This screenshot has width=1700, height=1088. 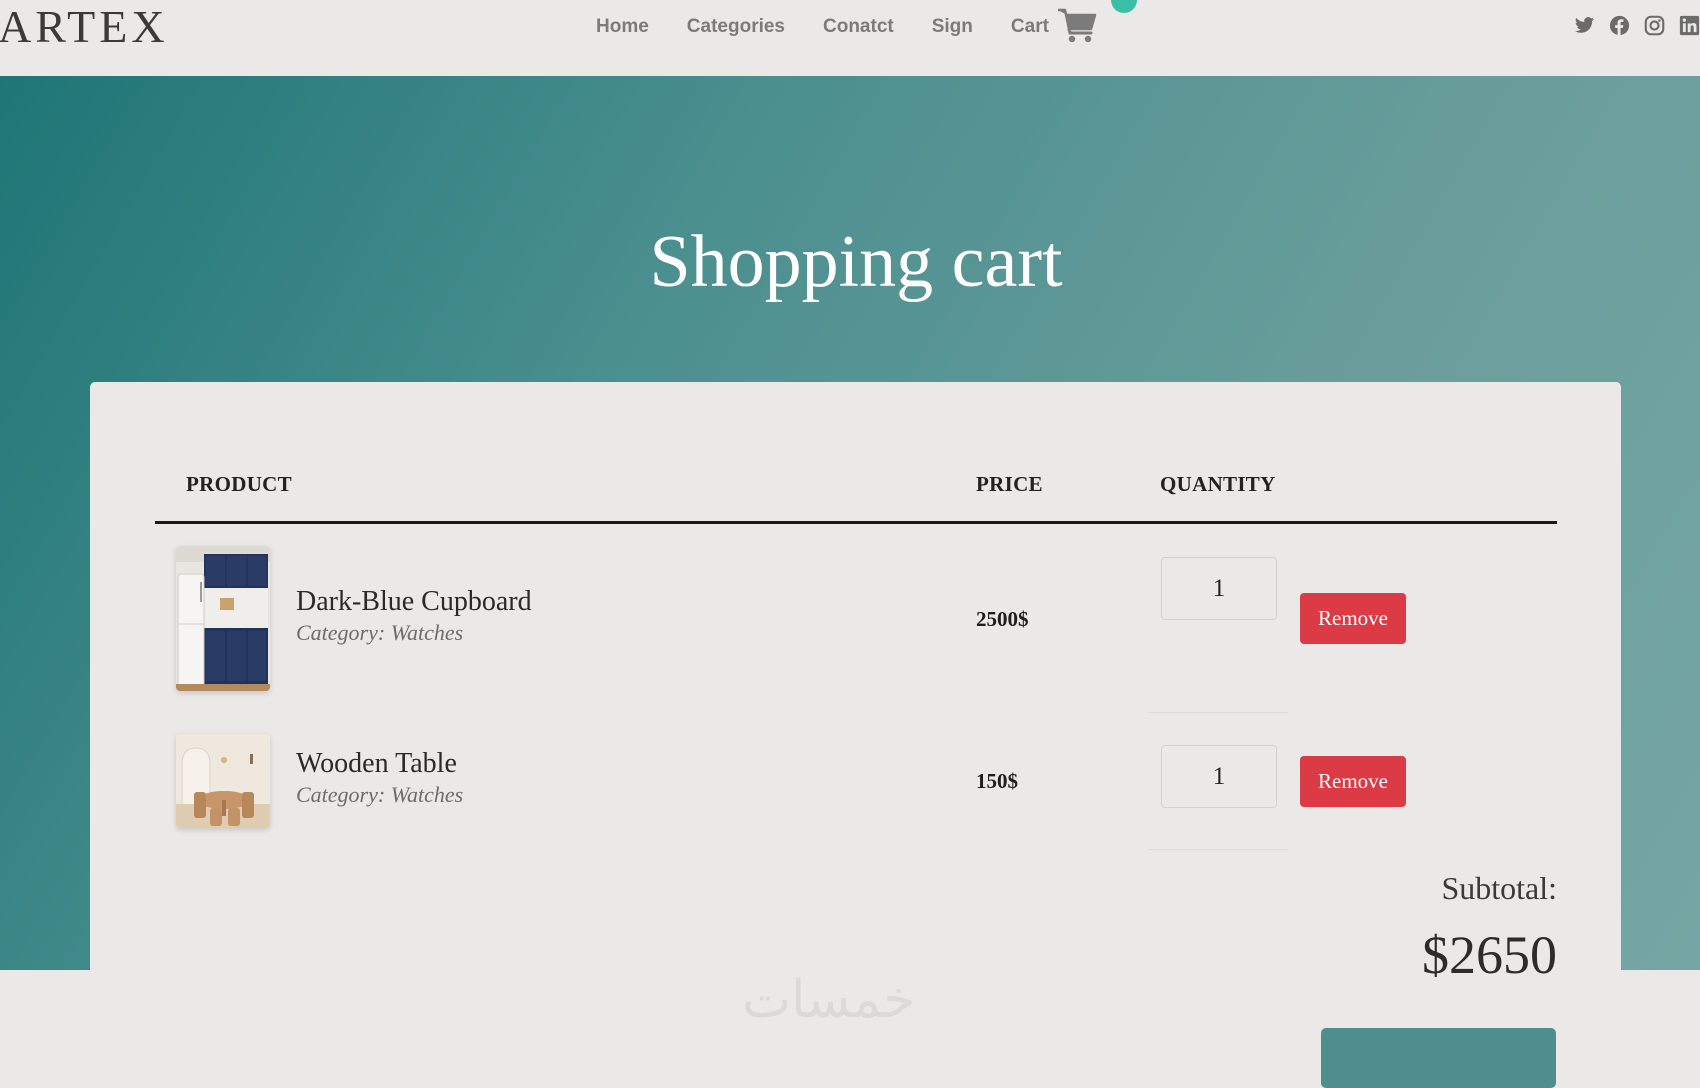 I want to click on wooden-table-image, so click(x=223, y=781).